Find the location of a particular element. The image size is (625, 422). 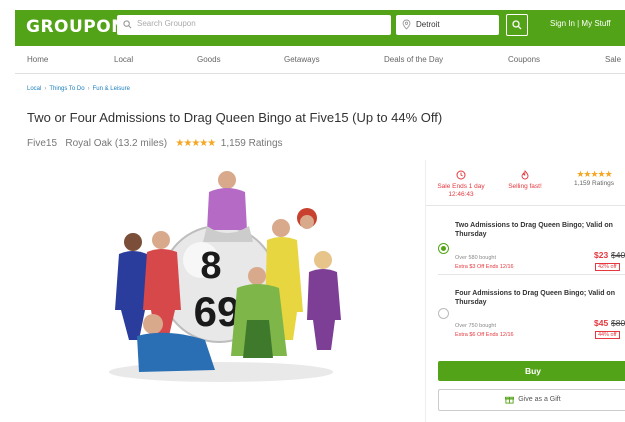

clock-icon is located at coordinates (461, 175).